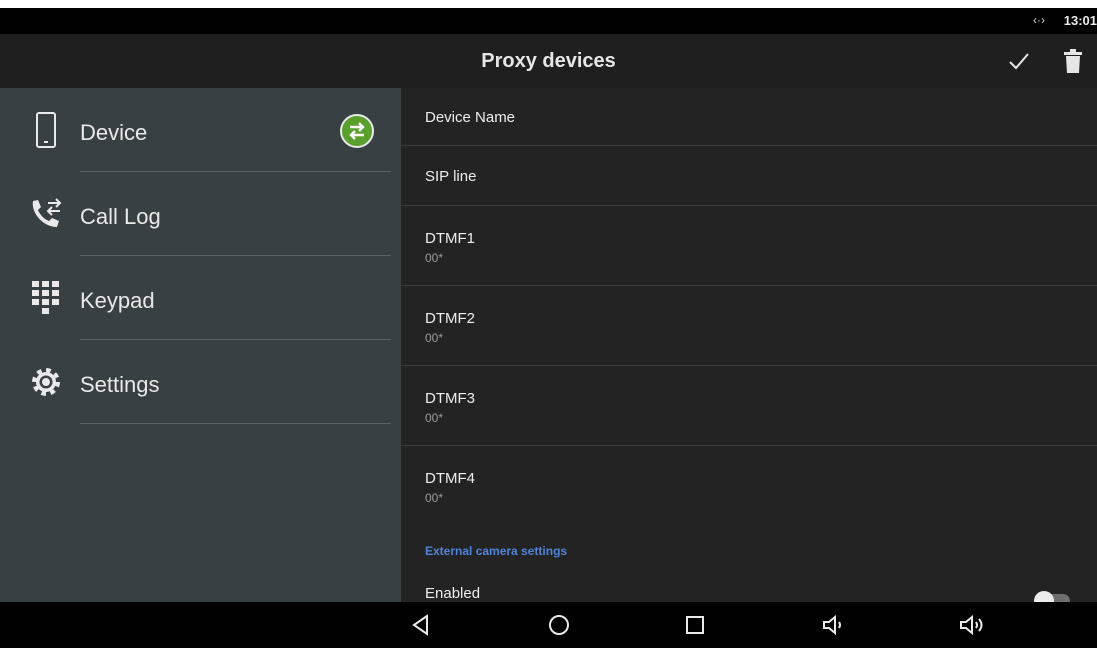 The width and height of the screenshot is (1097, 648). What do you see at coordinates (835, 625) in the screenshot?
I see `volume-down-icon` at bounding box center [835, 625].